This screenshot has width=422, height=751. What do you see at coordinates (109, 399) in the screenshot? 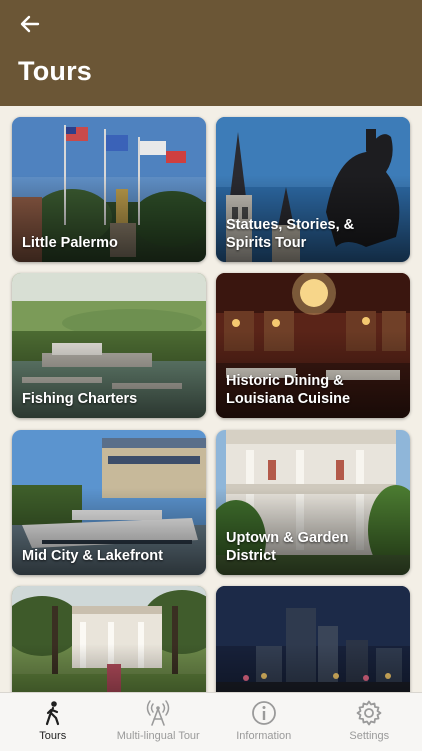
I see `tour-card-label: Fishing Charters` at bounding box center [109, 399].